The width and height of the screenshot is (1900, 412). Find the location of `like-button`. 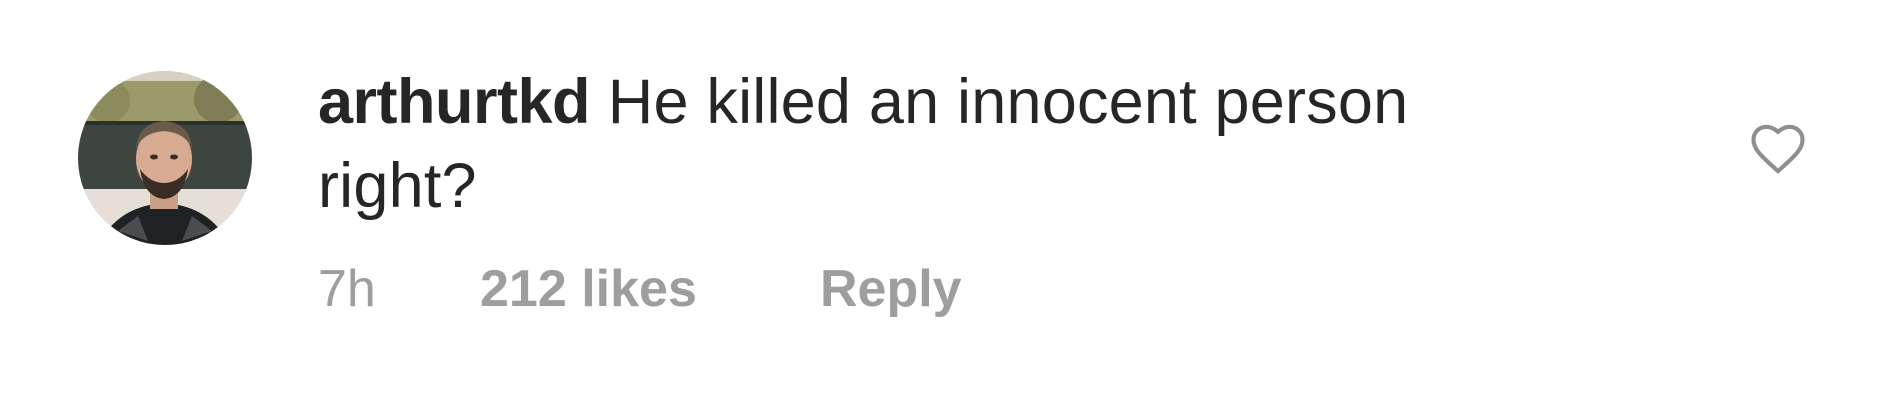

like-button is located at coordinates (1778, 149).